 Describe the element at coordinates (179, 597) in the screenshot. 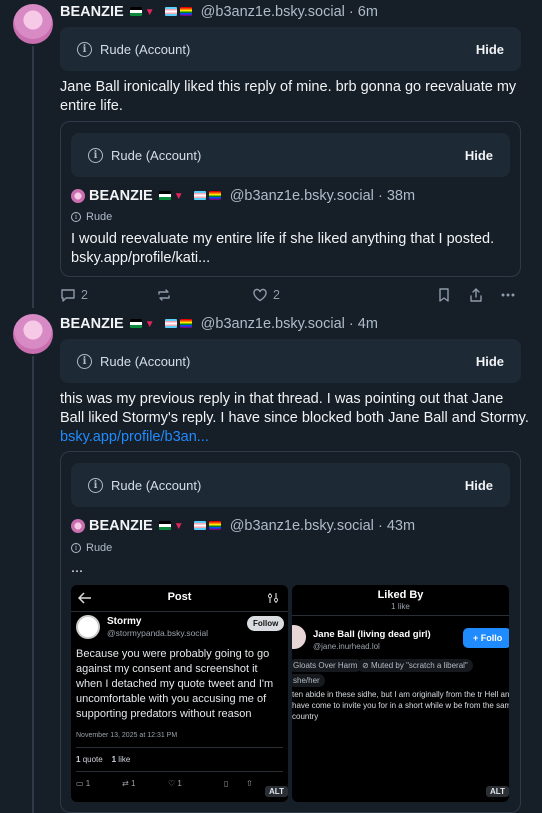

I see `screenshot-title: Post` at that location.